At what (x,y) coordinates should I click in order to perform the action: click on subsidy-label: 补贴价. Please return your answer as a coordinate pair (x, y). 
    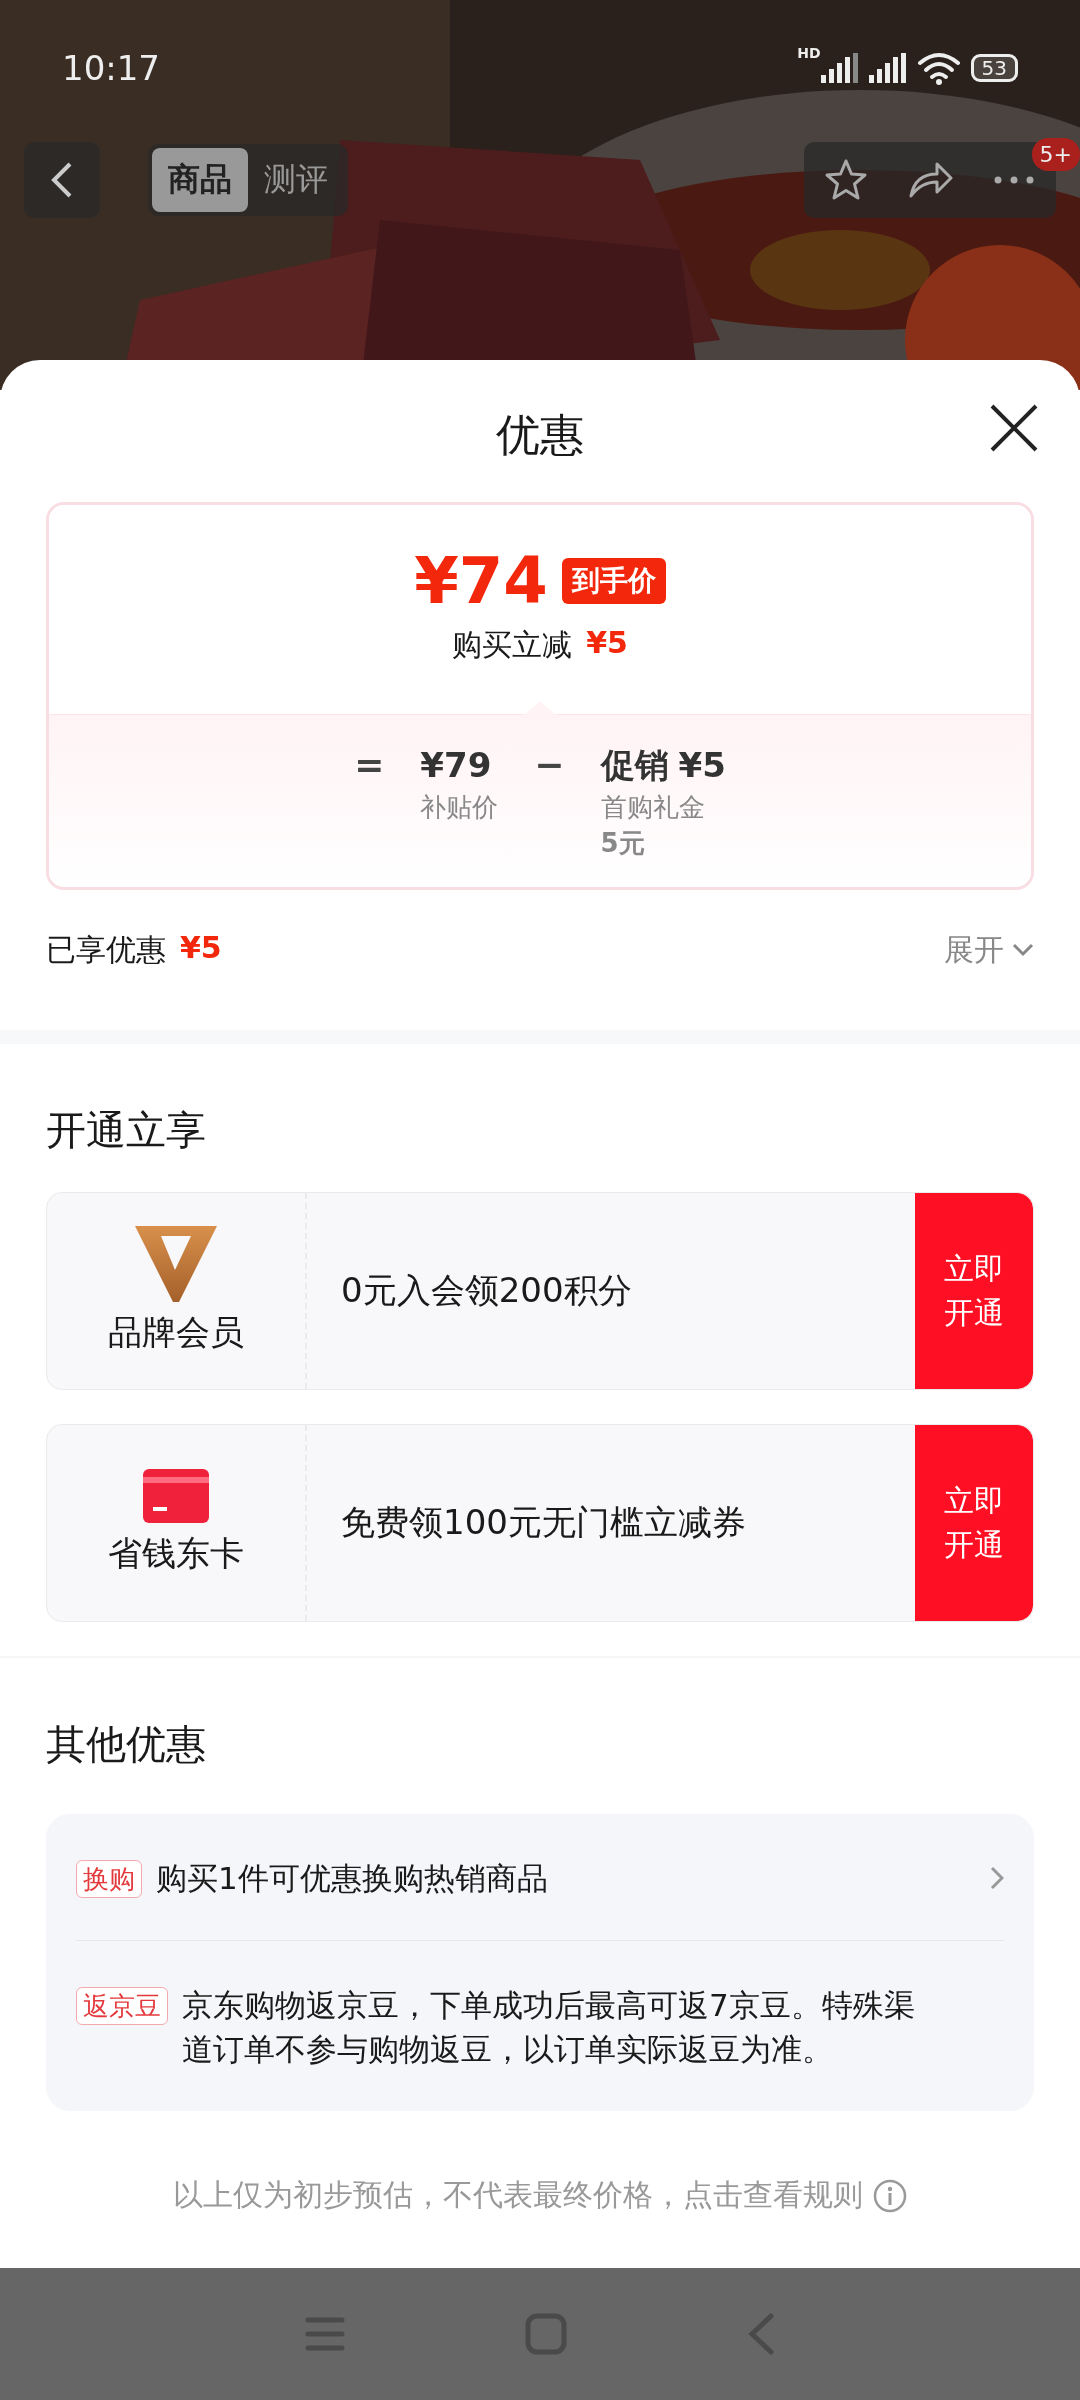
    Looking at the image, I should click on (459, 807).